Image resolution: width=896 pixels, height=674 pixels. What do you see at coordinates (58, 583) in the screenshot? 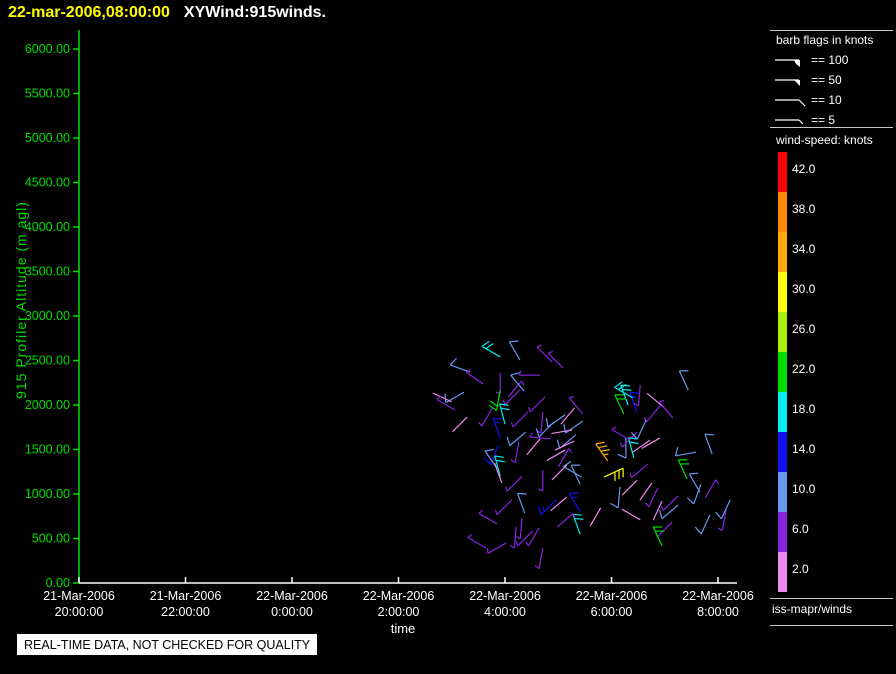
I see `y-tick-label: 0.00` at bounding box center [58, 583].